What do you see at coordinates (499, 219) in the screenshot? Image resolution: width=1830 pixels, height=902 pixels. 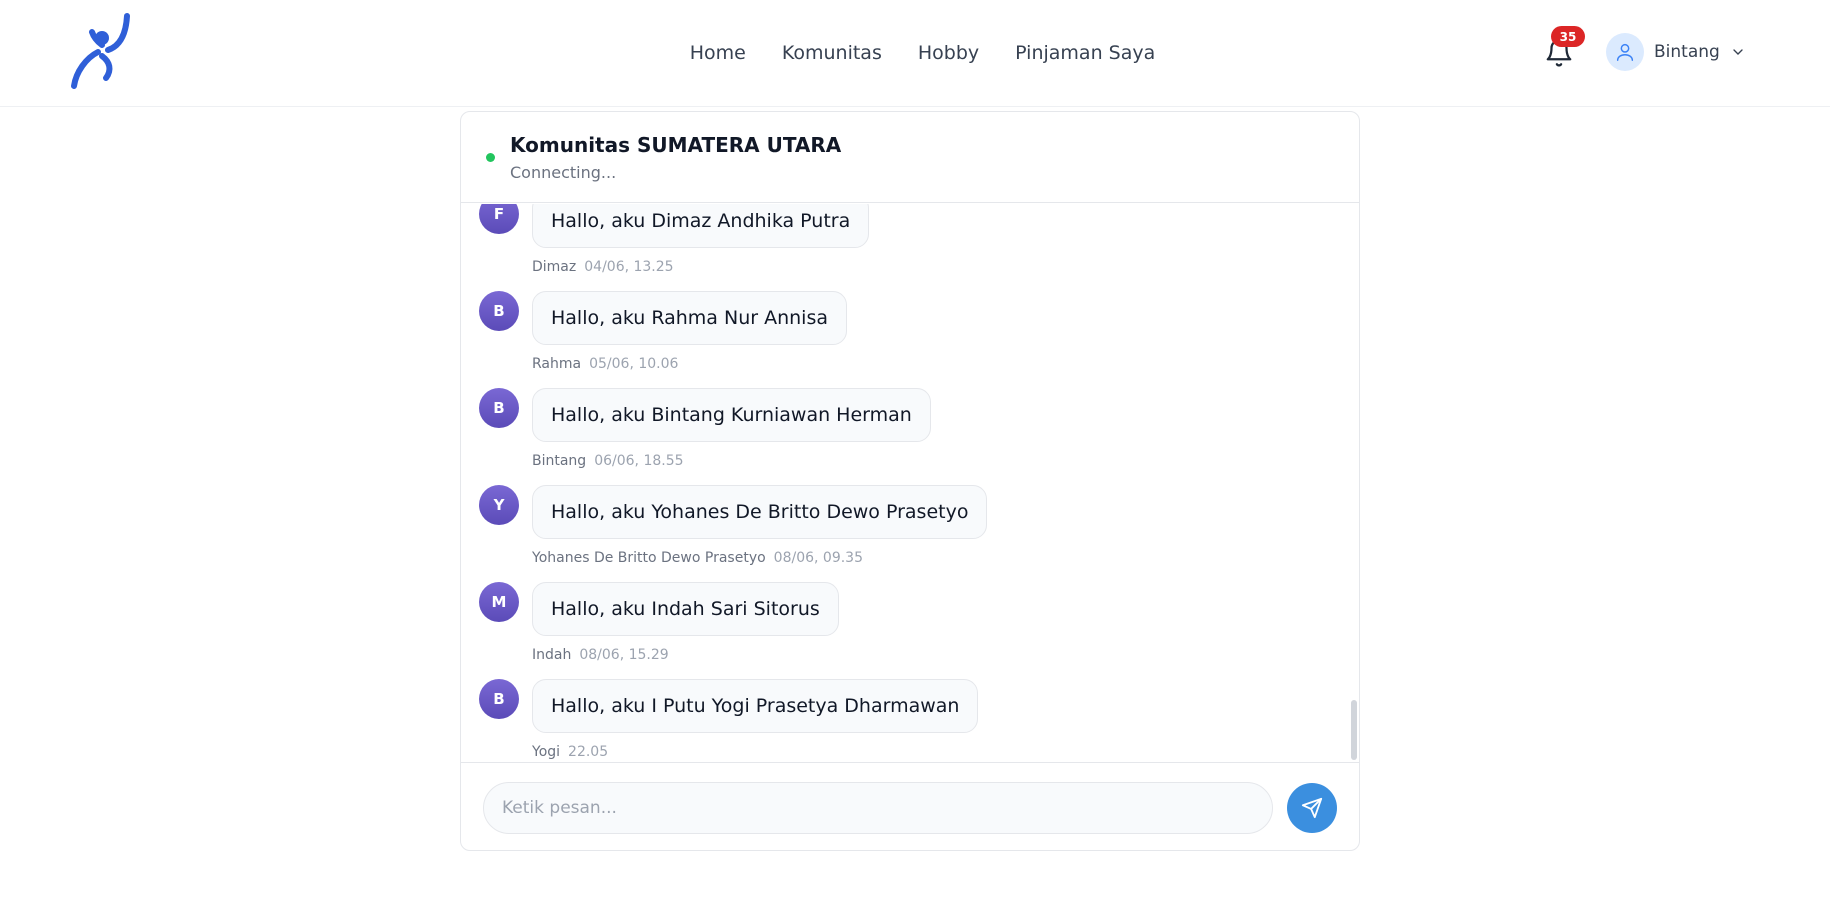 I see `sender-avatar: F` at bounding box center [499, 219].